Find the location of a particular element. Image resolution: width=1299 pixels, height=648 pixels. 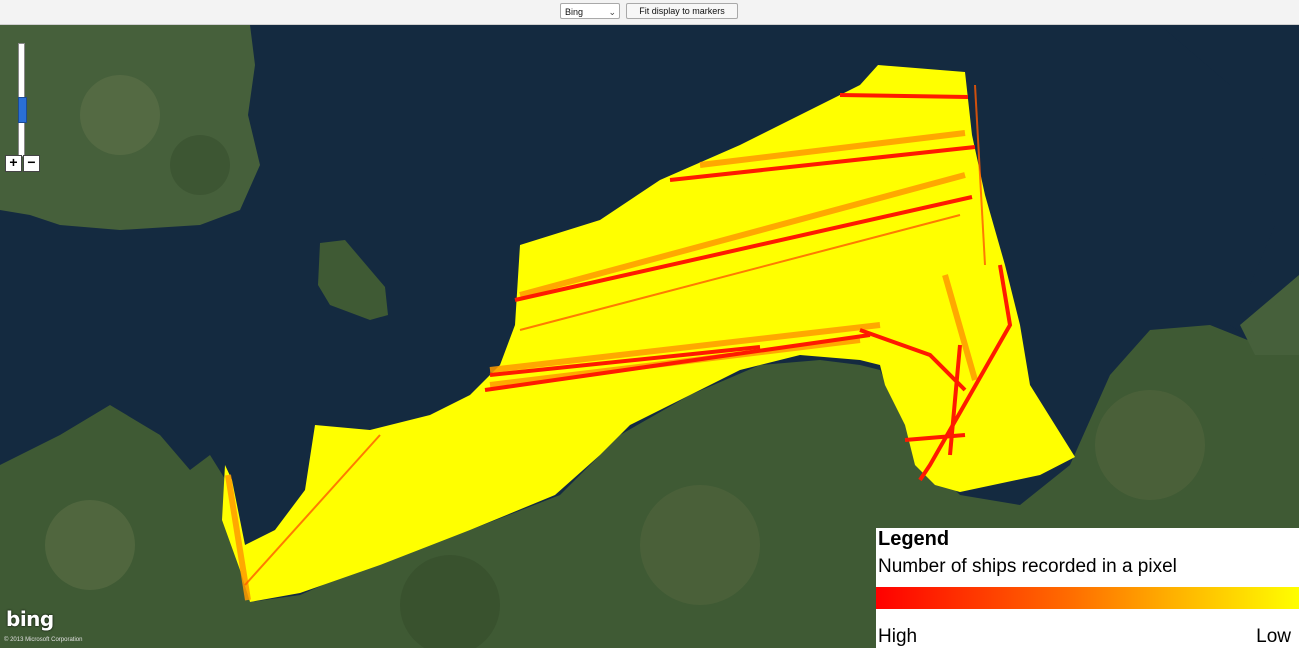

map-copyright: © 2013 Microsoft Corporation is located at coordinates (43, 640).